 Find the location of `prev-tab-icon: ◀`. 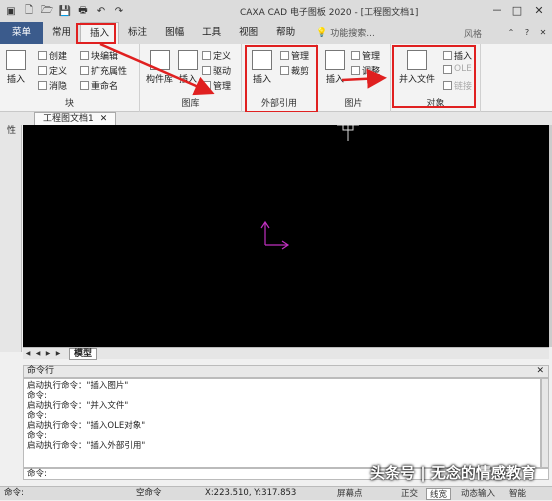

prev-tab-icon: ◀ is located at coordinates (38, 354).